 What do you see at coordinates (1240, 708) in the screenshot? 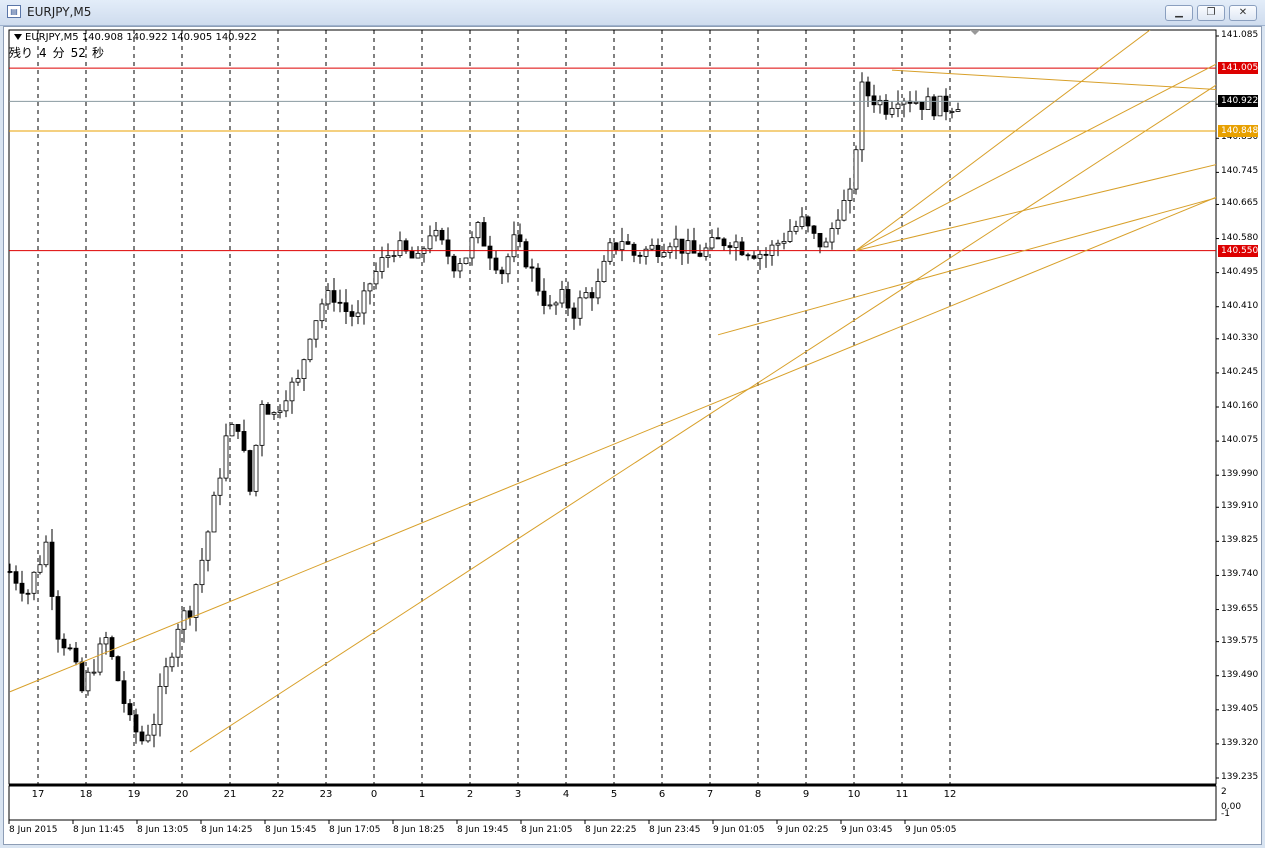
I see `price-tick-label: 139.405` at bounding box center [1240, 708].